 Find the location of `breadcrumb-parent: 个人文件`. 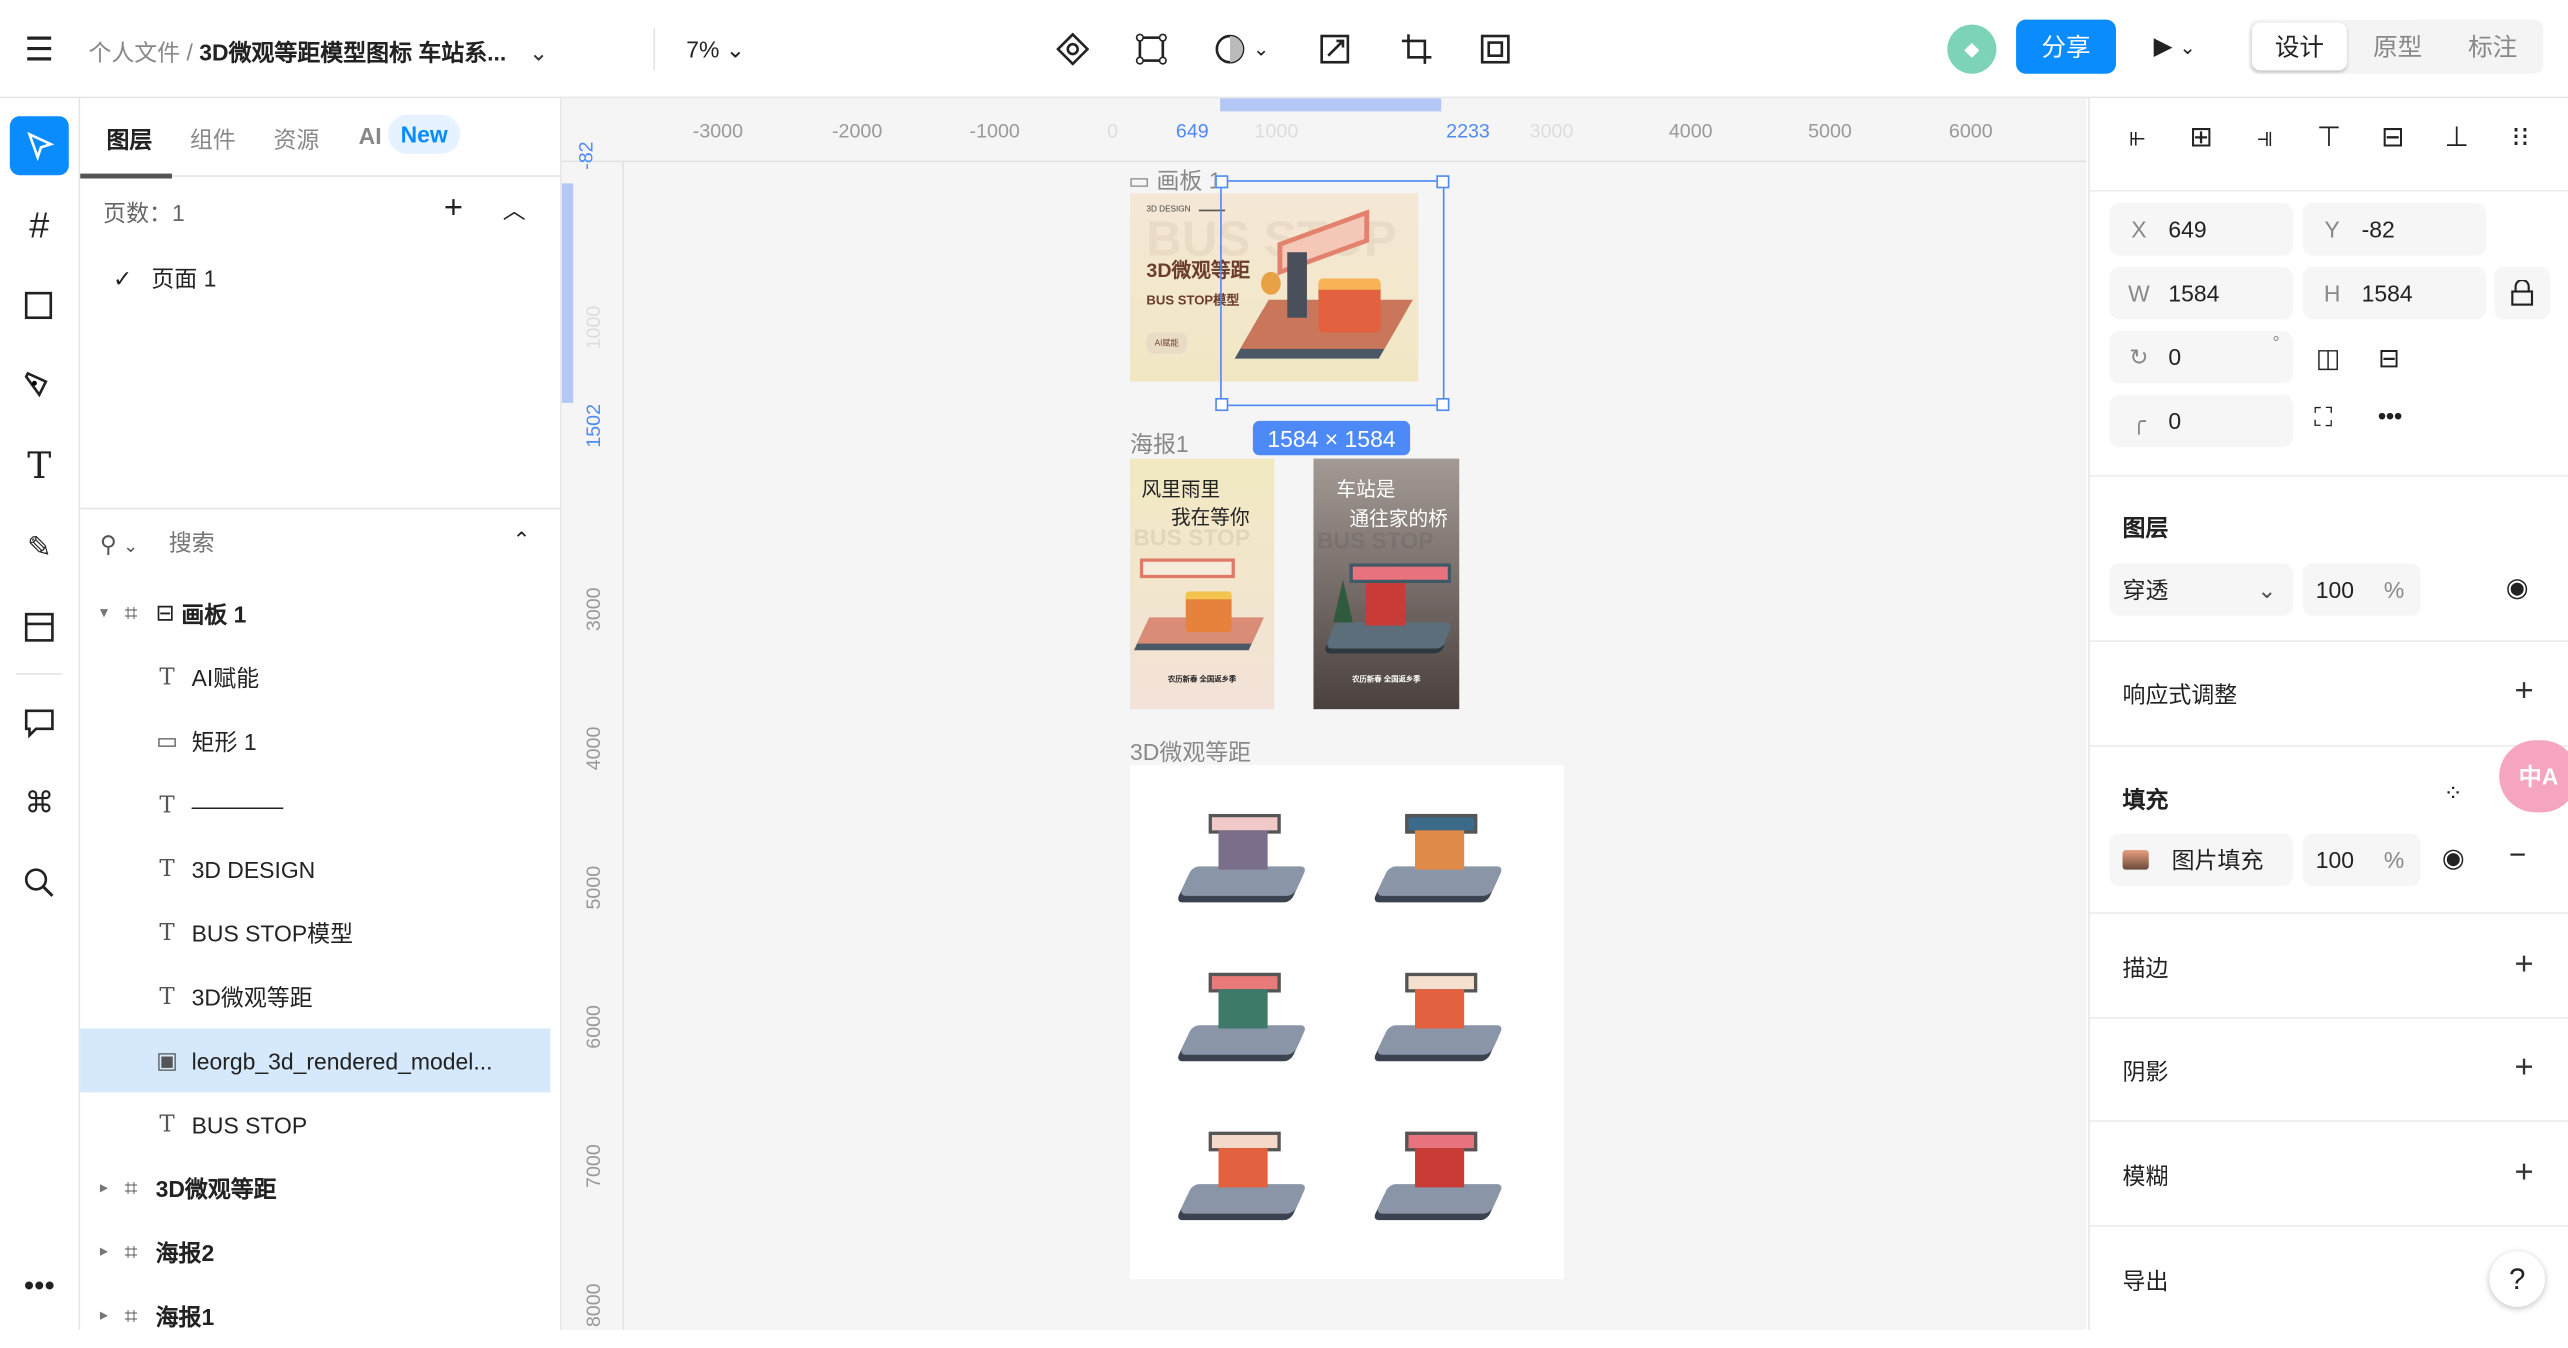

breadcrumb-parent: 个人文件 is located at coordinates (134, 52).